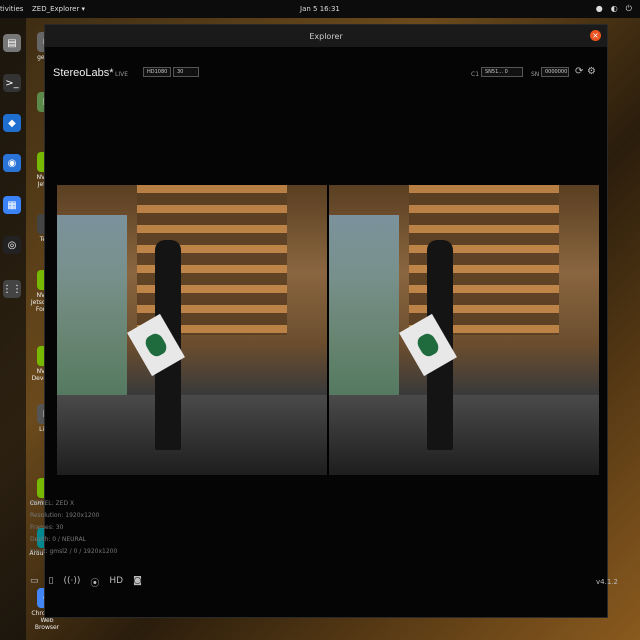 This screenshot has width=640, height=640. Describe the element at coordinates (116, 582) in the screenshot. I see `hd-icon: HD` at that location.